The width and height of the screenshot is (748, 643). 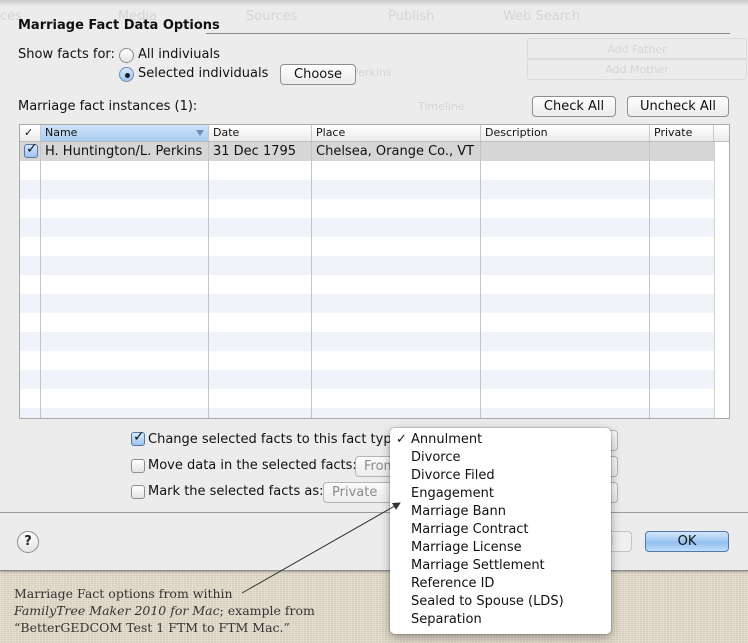 I want to click on column-header-name-label: Name, so click(x=61, y=132).